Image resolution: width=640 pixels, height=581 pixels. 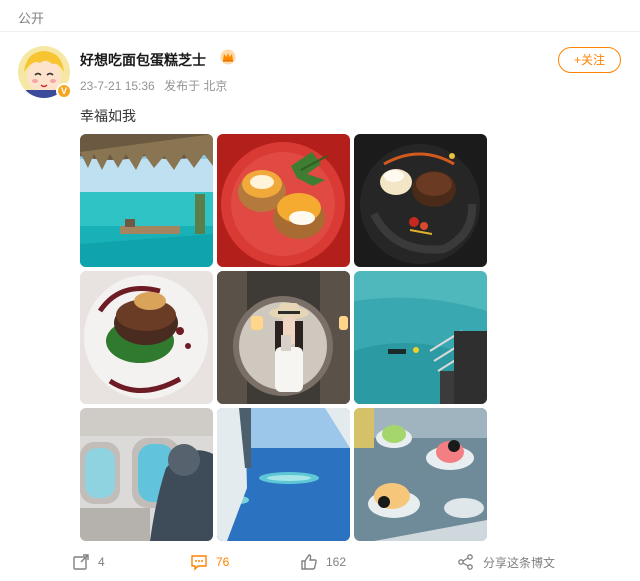 I want to click on photo-pool, so click(x=146, y=200).